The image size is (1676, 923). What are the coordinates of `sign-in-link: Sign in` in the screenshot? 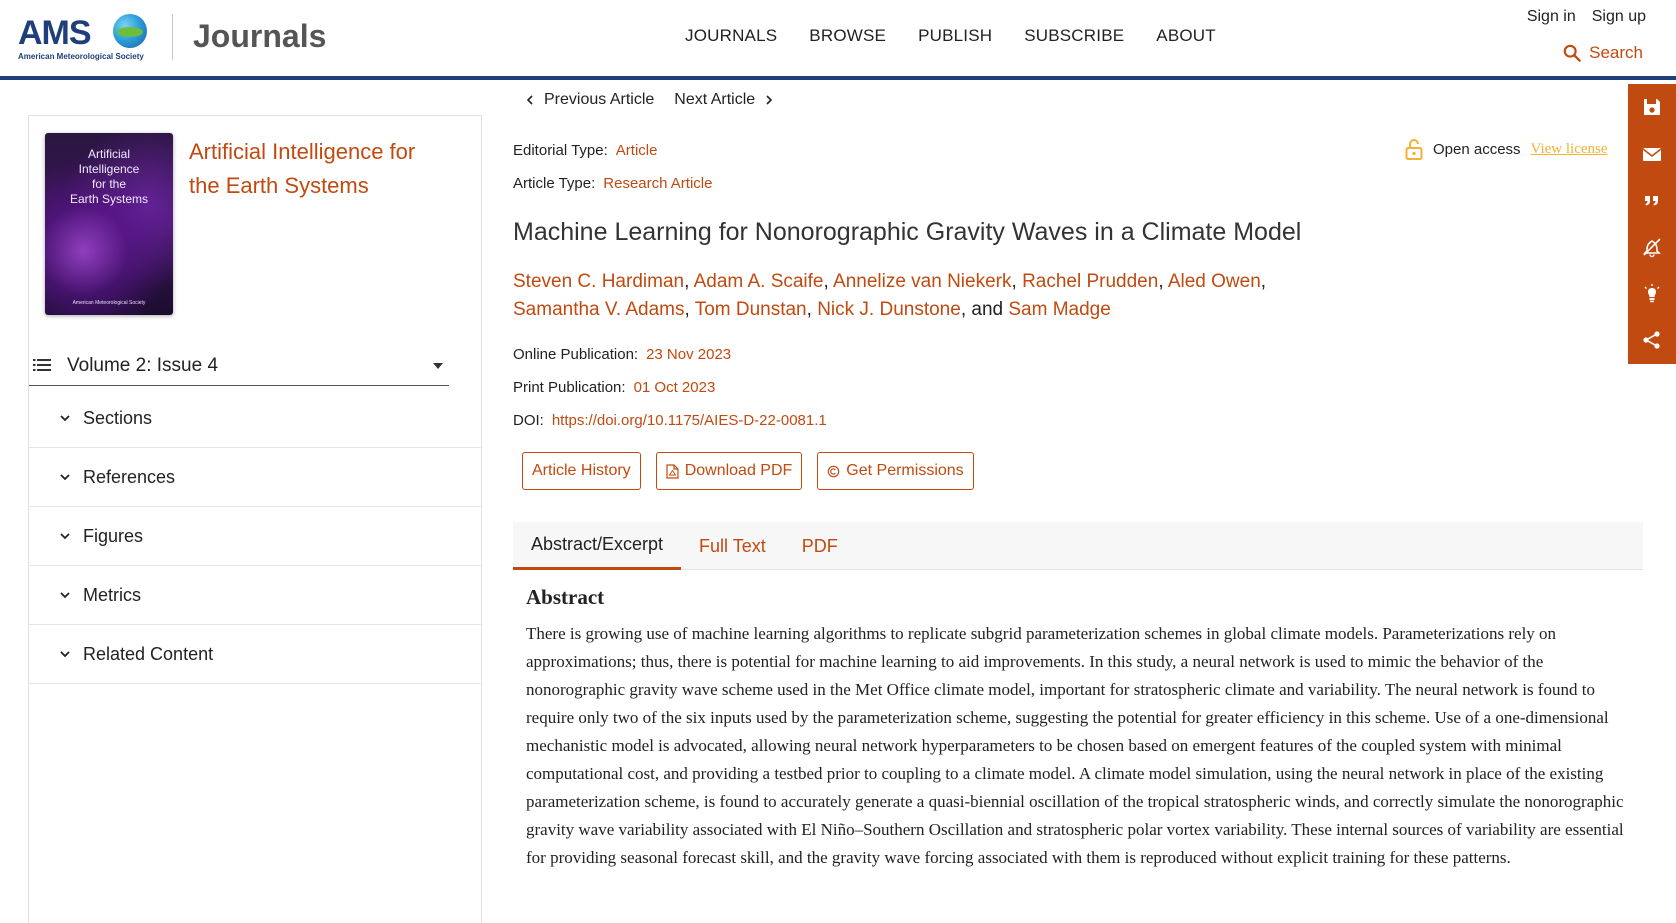 It's located at (1551, 17).